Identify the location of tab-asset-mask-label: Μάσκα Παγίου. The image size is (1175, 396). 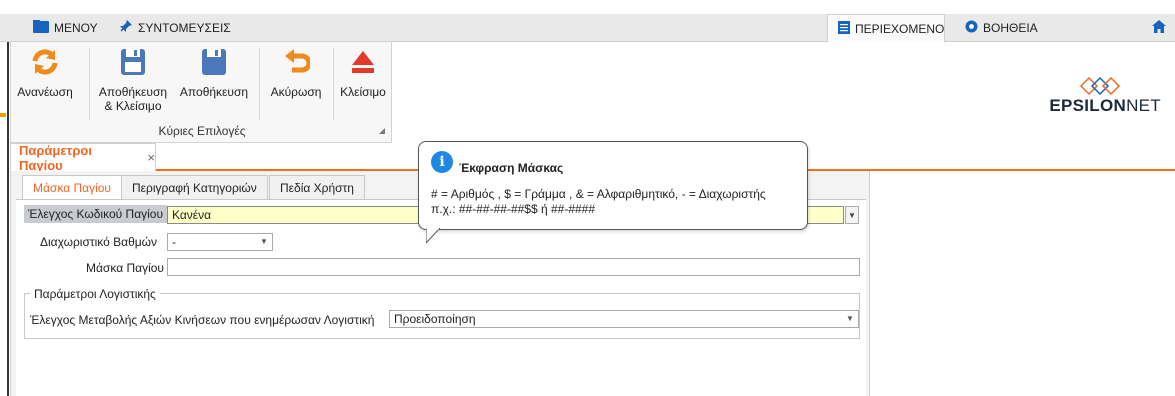
(72, 187).